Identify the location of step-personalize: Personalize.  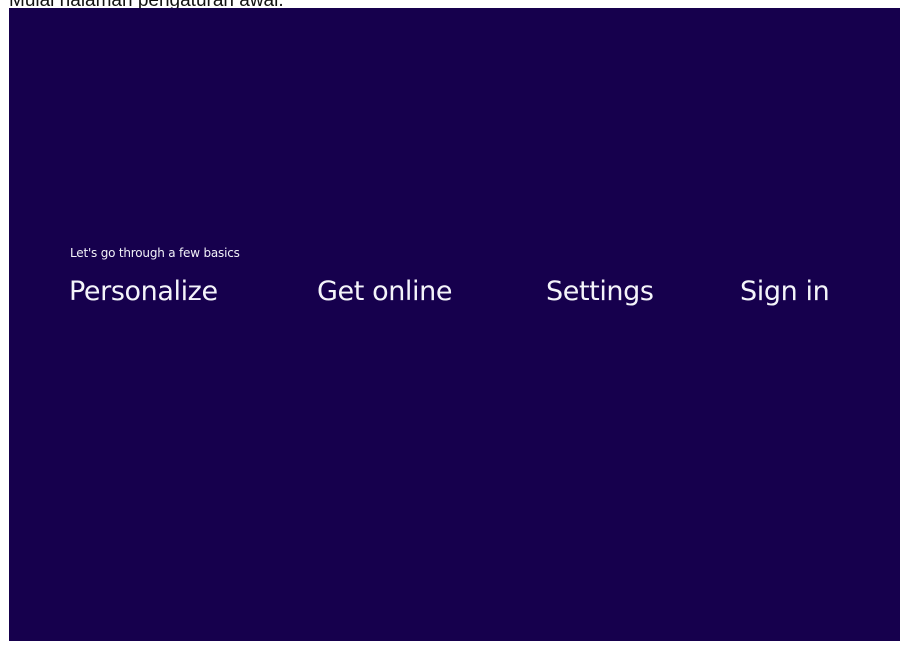
(143, 291).